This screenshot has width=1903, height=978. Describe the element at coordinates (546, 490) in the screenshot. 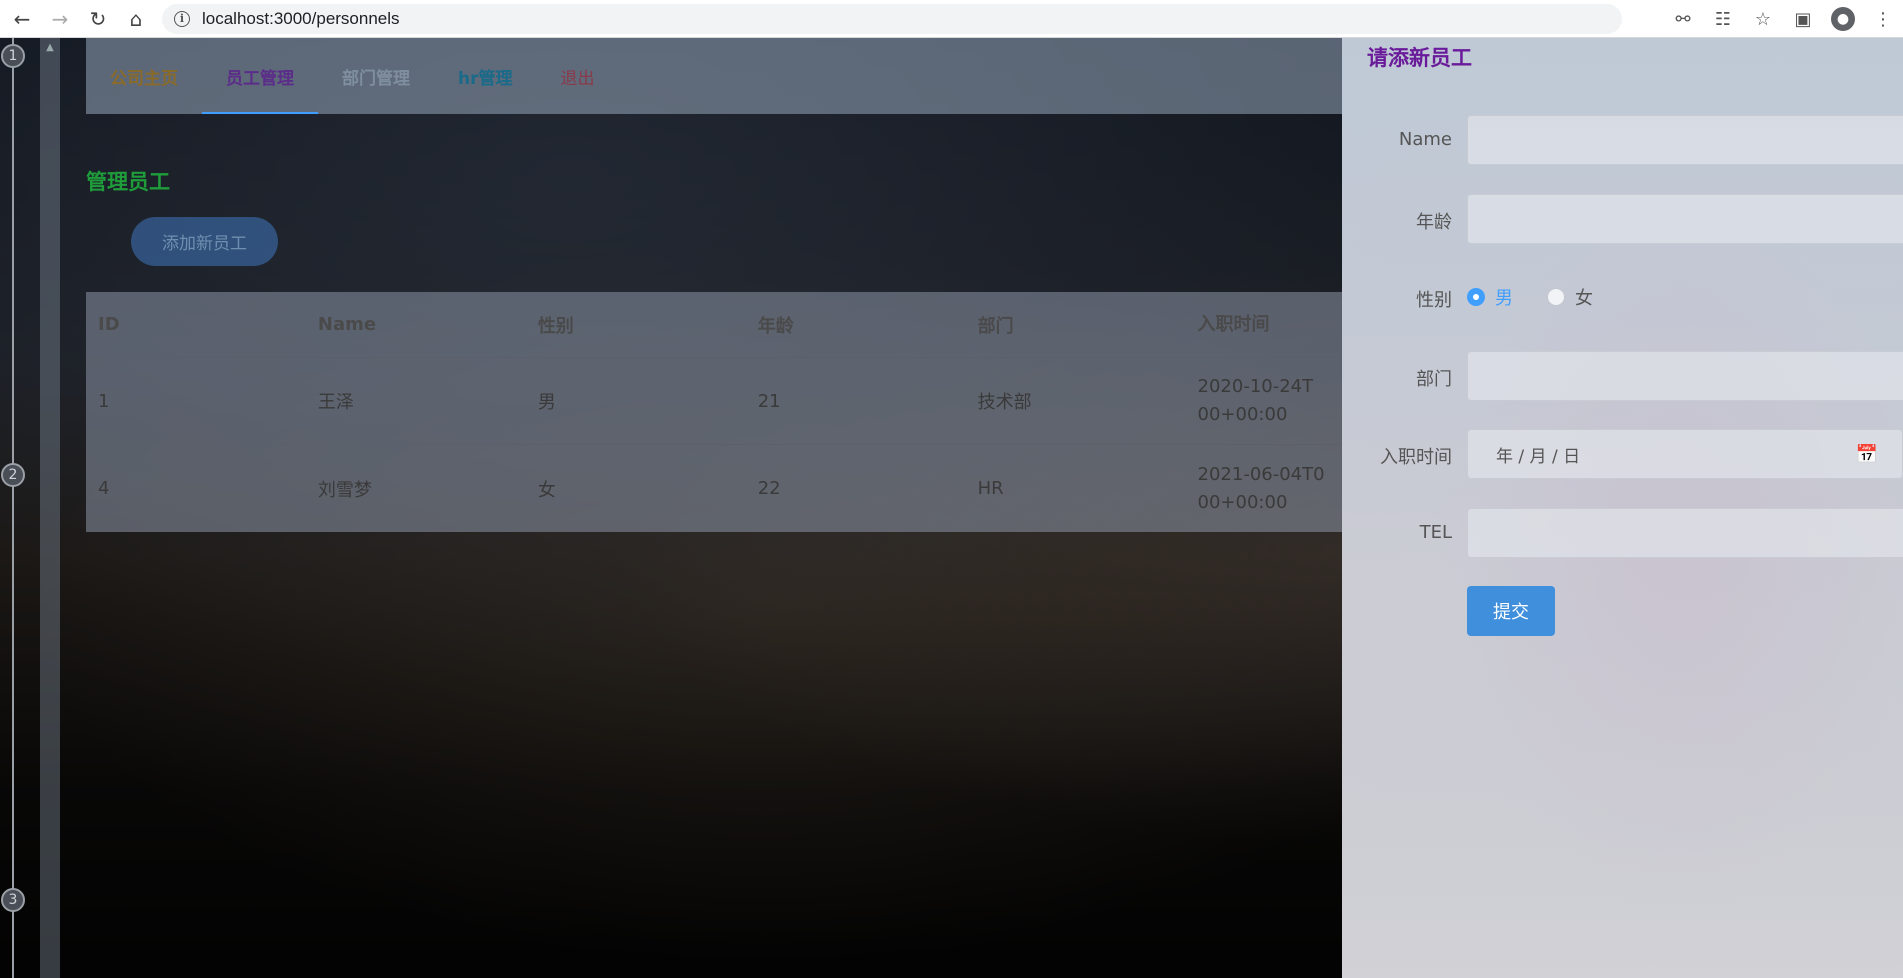

I see `table-cell: 女` at that location.